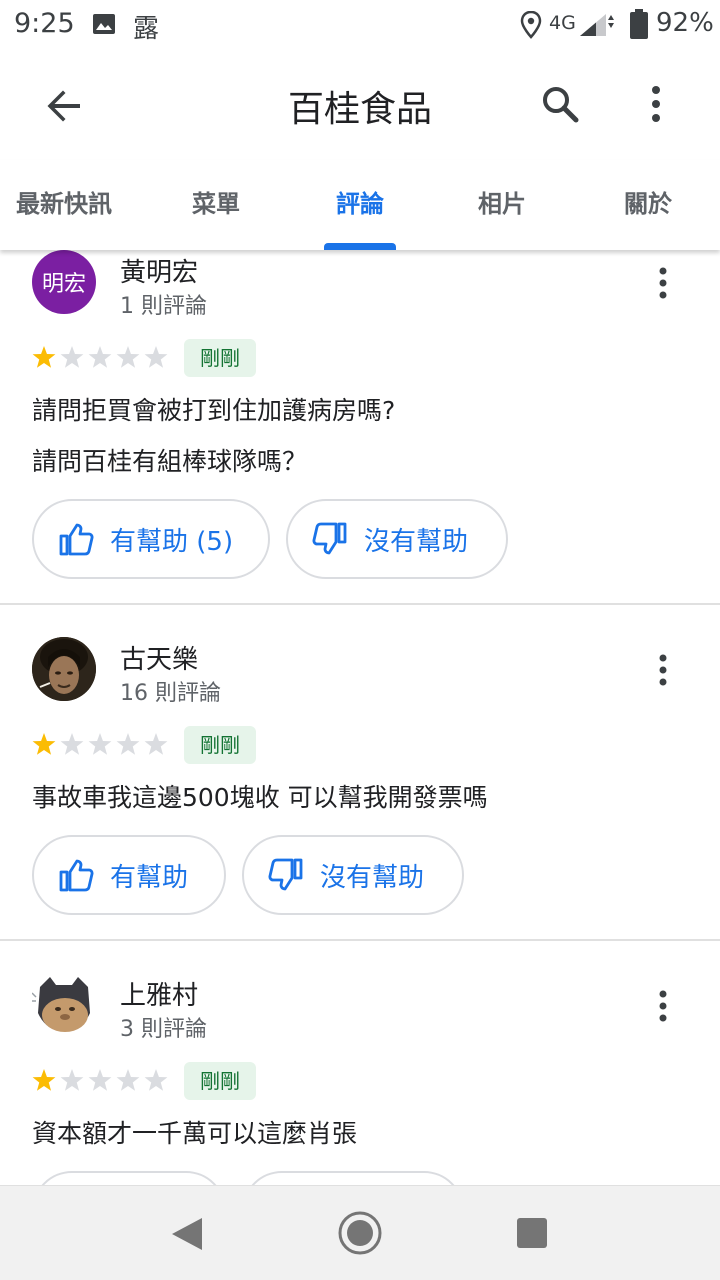  What do you see at coordinates (159, 270) in the screenshot?
I see `reviewer-name: 黃明宏` at bounding box center [159, 270].